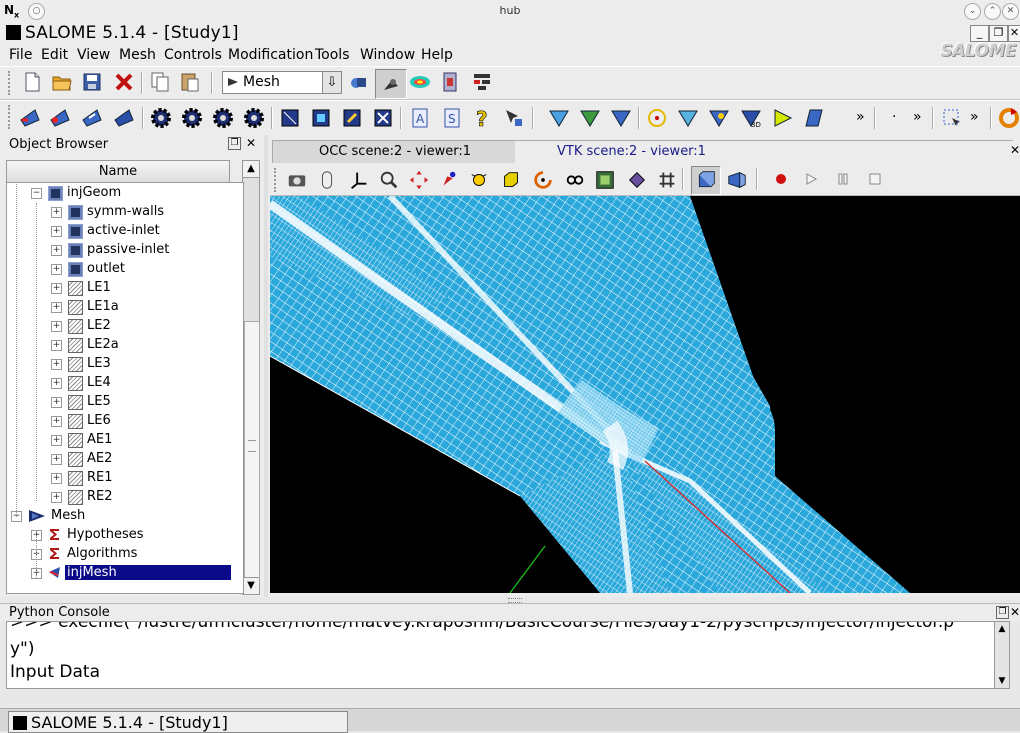 Image resolution: width=1020 pixels, height=733 pixels. What do you see at coordinates (125, 516) in the screenshot?
I see `tree-item-mesh: − Mesh` at bounding box center [125, 516].